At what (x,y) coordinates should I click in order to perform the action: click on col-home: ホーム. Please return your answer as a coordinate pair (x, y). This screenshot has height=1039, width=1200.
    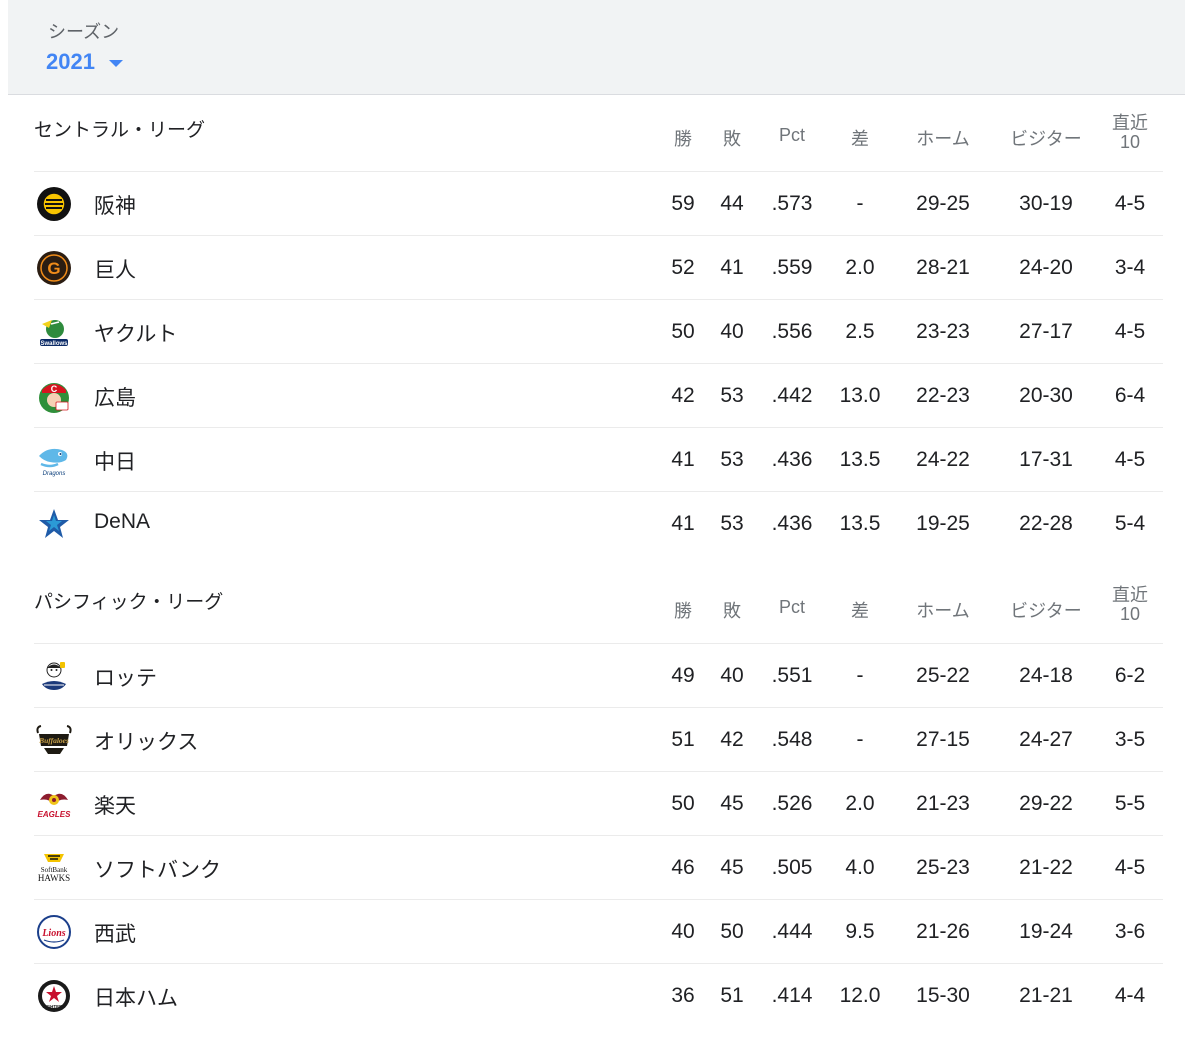
    Looking at the image, I should click on (943, 139).